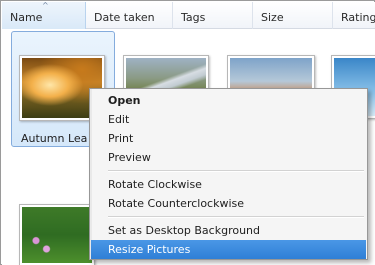 Image resolution: width=375 pixels, height=265 pixels. What do you see at coordinates (228, 100) in the screenshot?
I see `menu-item-open: Open` at bounding box center [228, 100].